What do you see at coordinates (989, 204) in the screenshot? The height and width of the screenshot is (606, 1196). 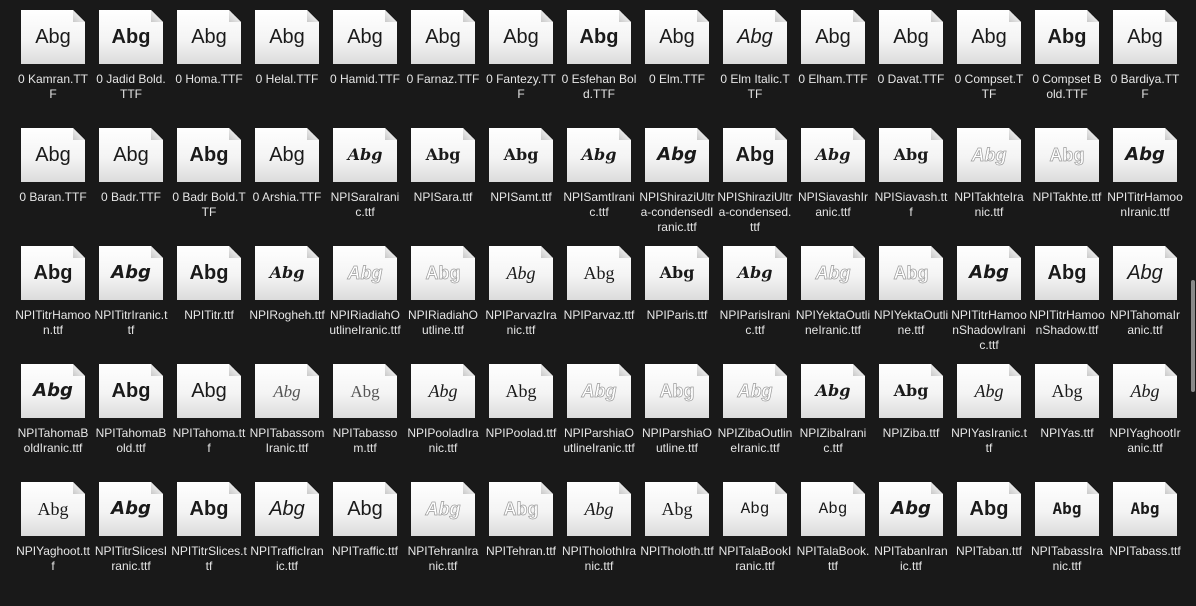 I see `file-name-label: NPITakhteIranic.ttf` at bounding box center [989, 204].